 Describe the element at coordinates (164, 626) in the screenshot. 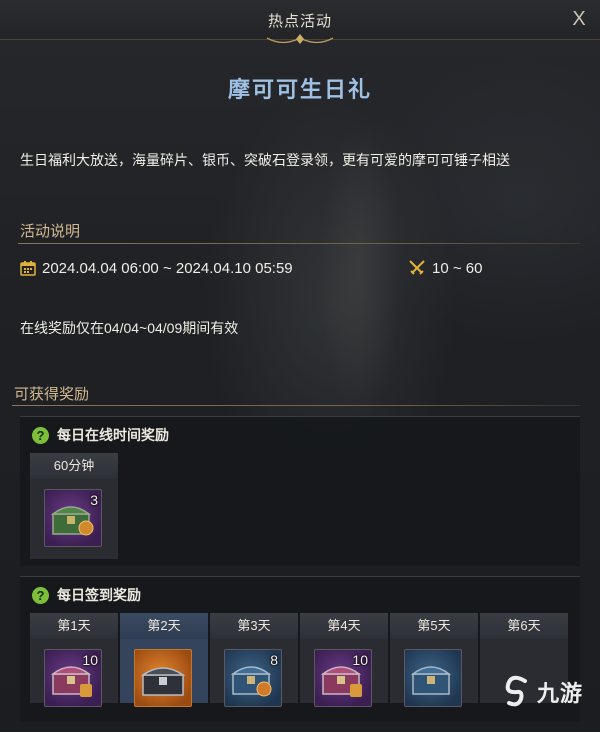

I see `day-label: 第2天` at that location.